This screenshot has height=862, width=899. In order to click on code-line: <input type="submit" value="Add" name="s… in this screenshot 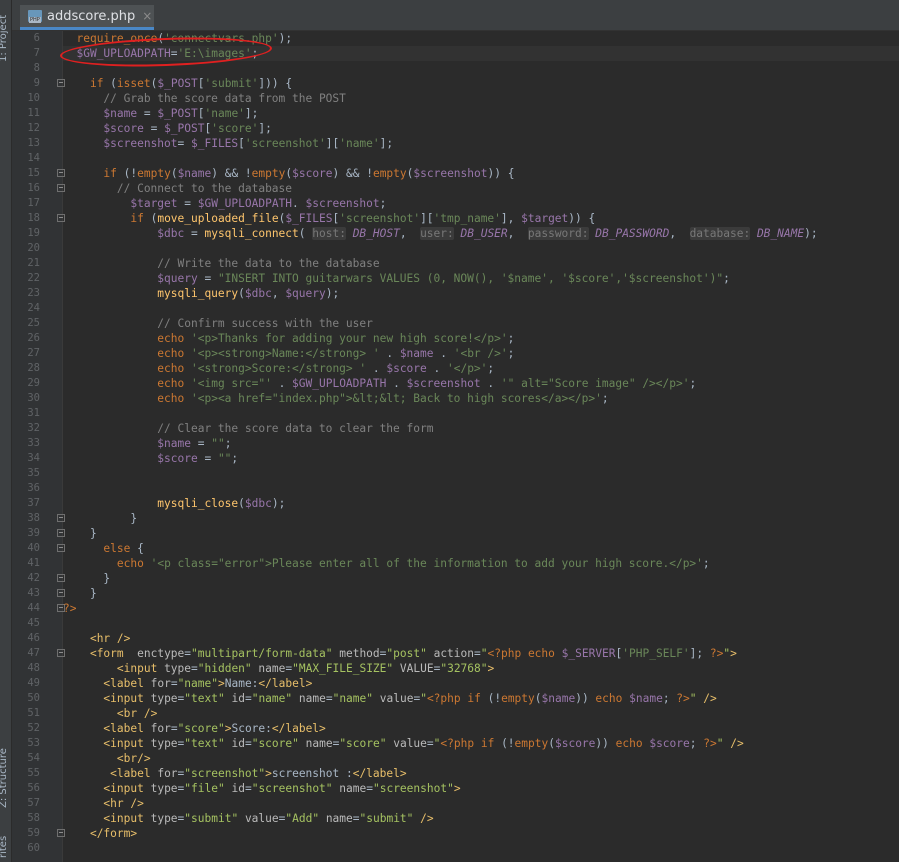, I will do `click(481, 818)`.